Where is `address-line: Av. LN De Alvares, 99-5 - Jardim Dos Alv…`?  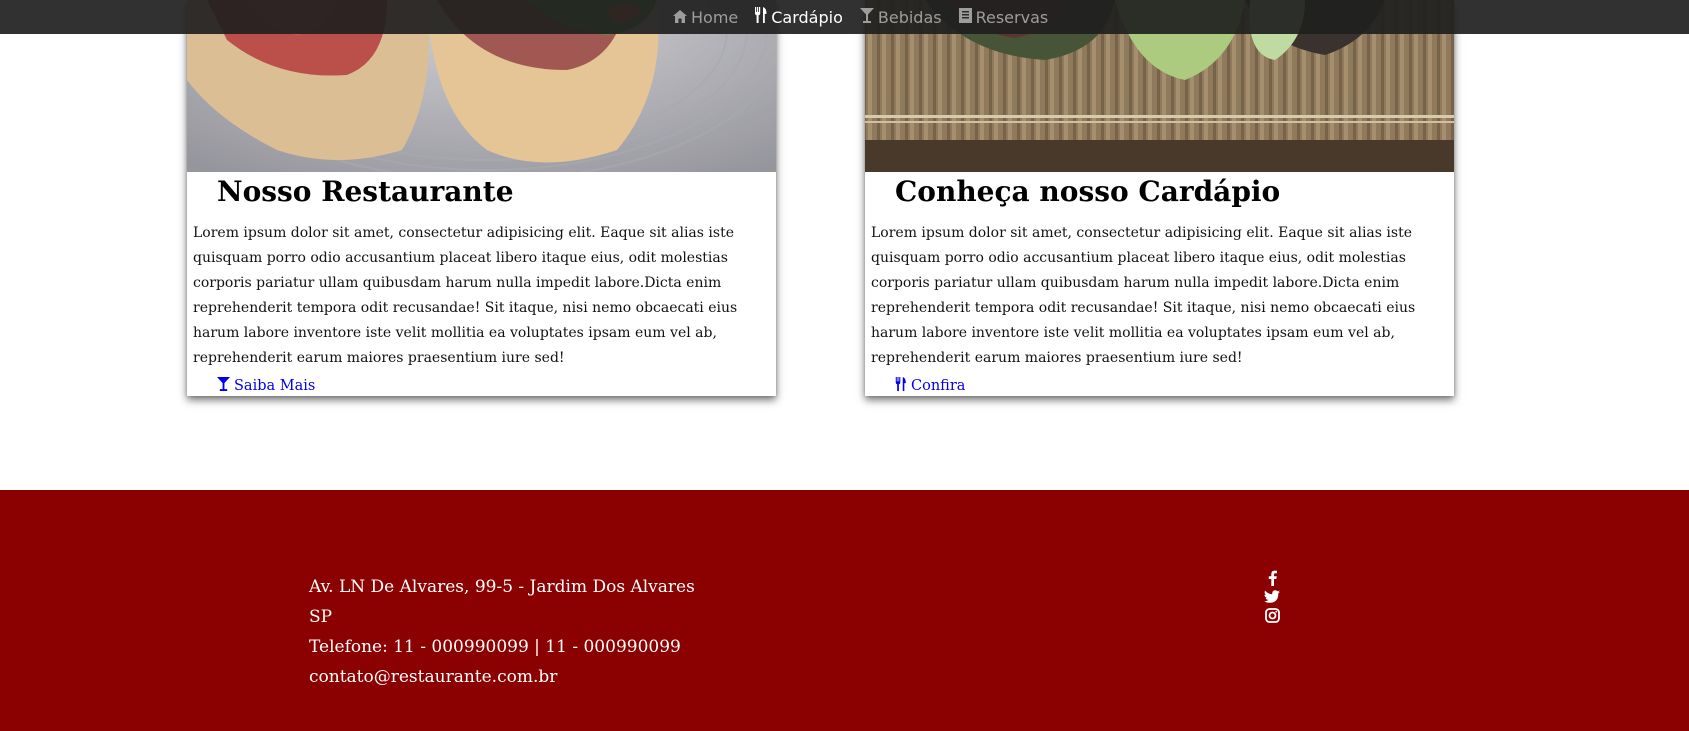
address-line: Av. LN De Alvares, 99-5 - Jardim Dos Alv… is located at coordinates (502, 587).